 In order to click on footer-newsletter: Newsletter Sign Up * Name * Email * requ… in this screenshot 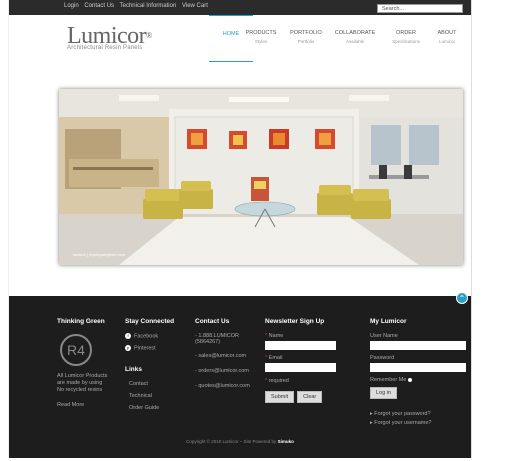, I will do `click(300, 360)`.